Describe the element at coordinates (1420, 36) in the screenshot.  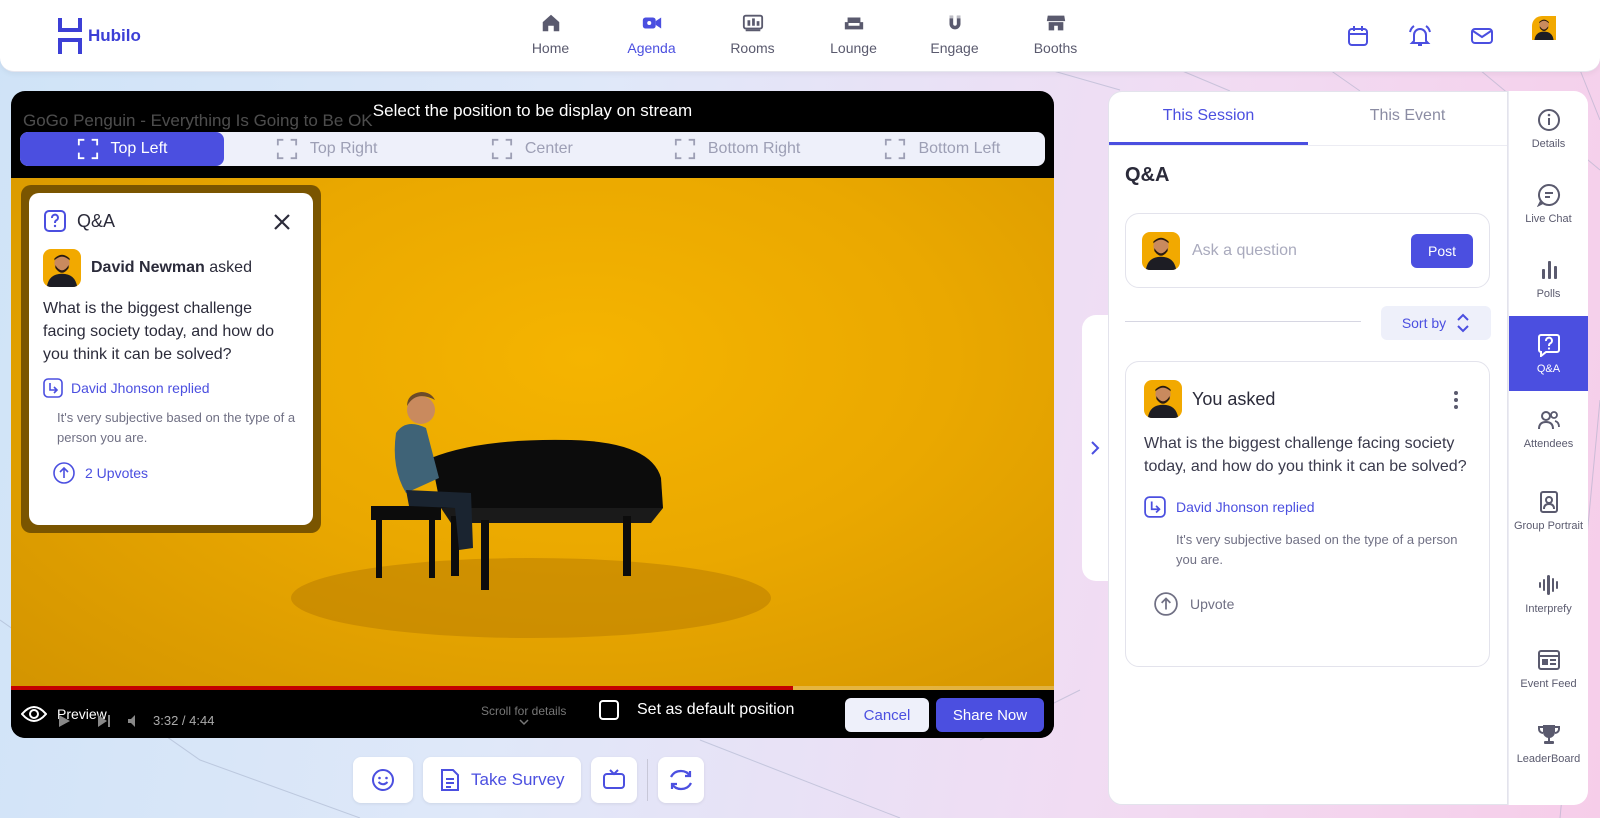
I see `bell-icon` at that location.